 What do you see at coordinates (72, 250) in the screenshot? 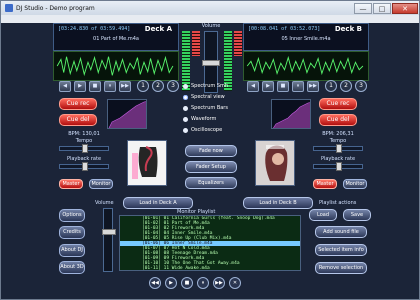
I see `about-dj-button: About DJ` at bounding box center [72, 250].